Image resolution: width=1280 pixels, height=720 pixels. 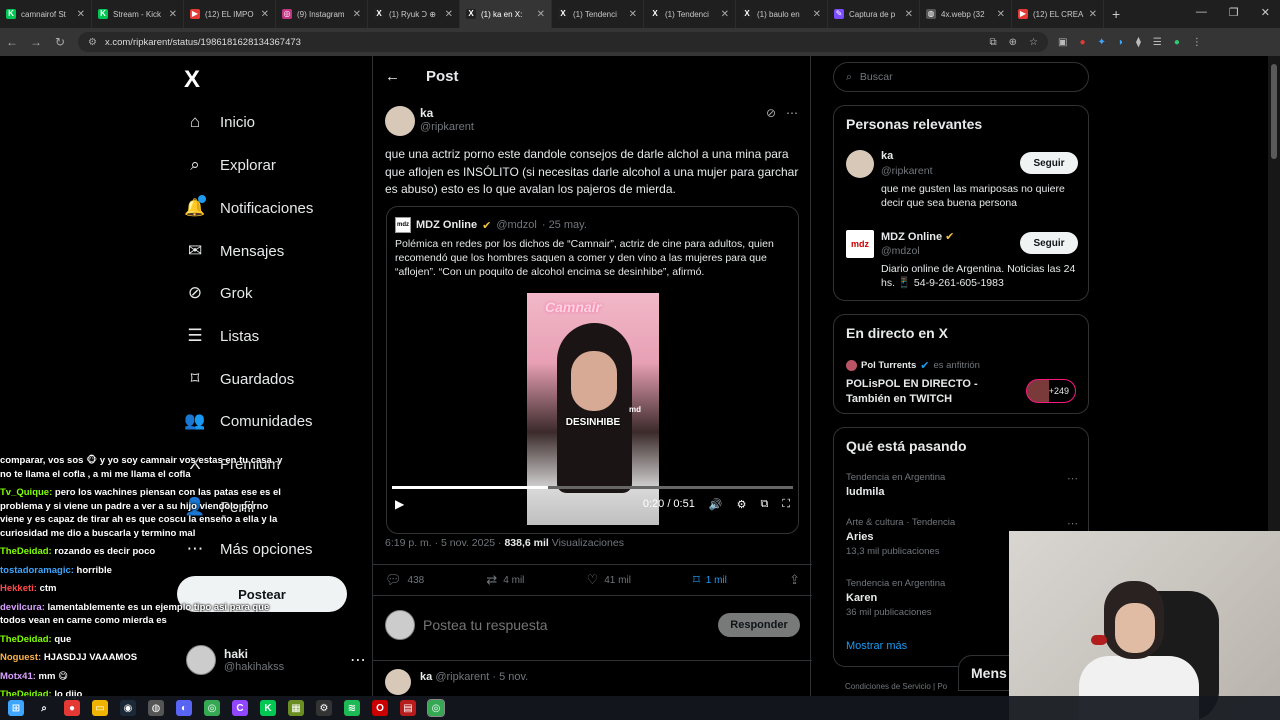 What do you see at coordinates (592, 678) in the screenshot?
I see `reply-tweet: ka @ripkarent · 5 nov.` at bounding box center [592, 678].